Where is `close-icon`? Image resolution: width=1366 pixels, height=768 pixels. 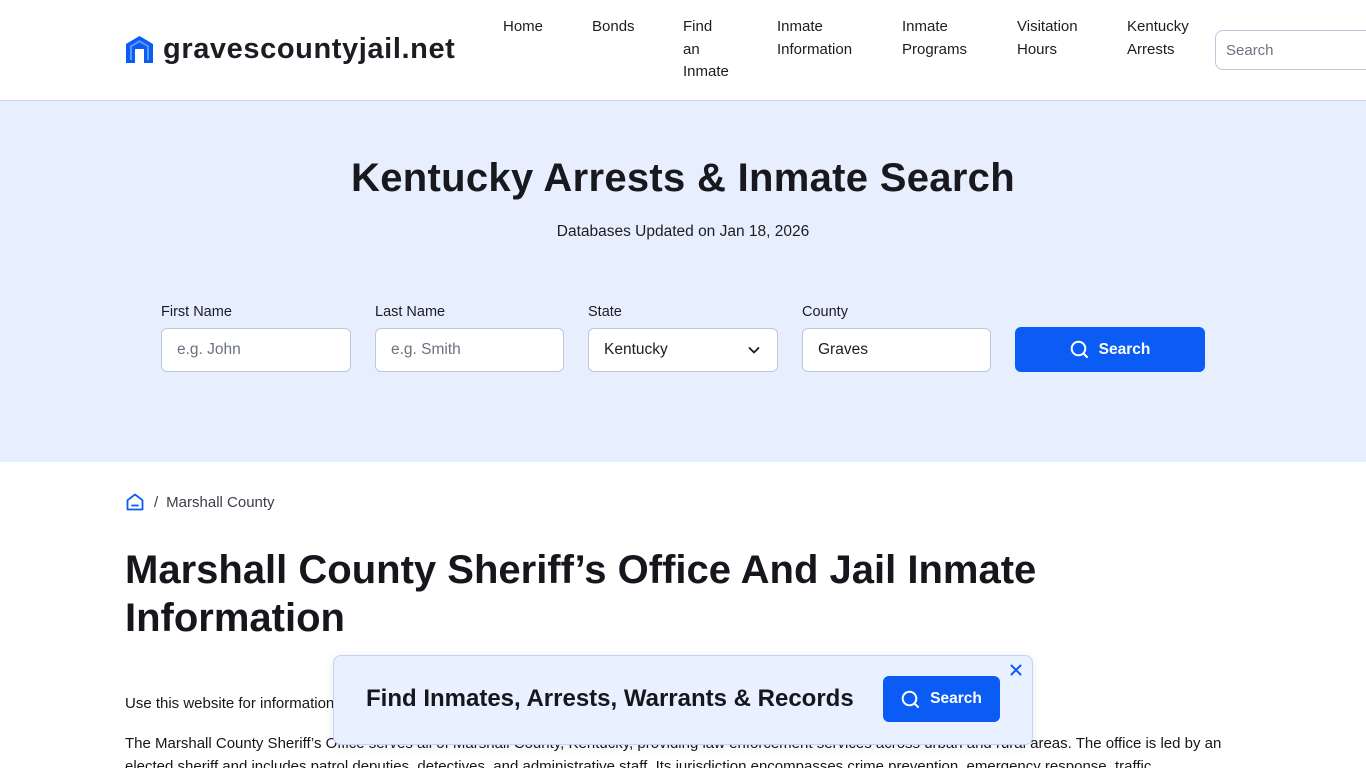
close-icon is located at coordinates (1016, 670).